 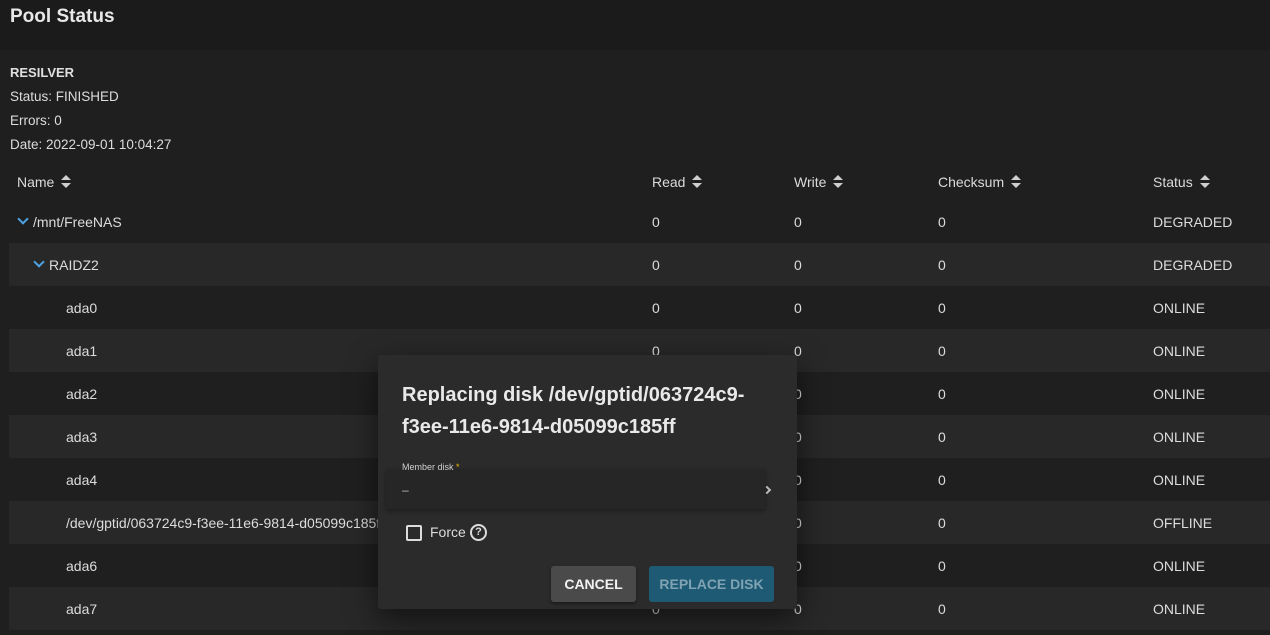 I want to click on table-row: ada0 0 0 0 ONLINE, so click(x=639, y=307).